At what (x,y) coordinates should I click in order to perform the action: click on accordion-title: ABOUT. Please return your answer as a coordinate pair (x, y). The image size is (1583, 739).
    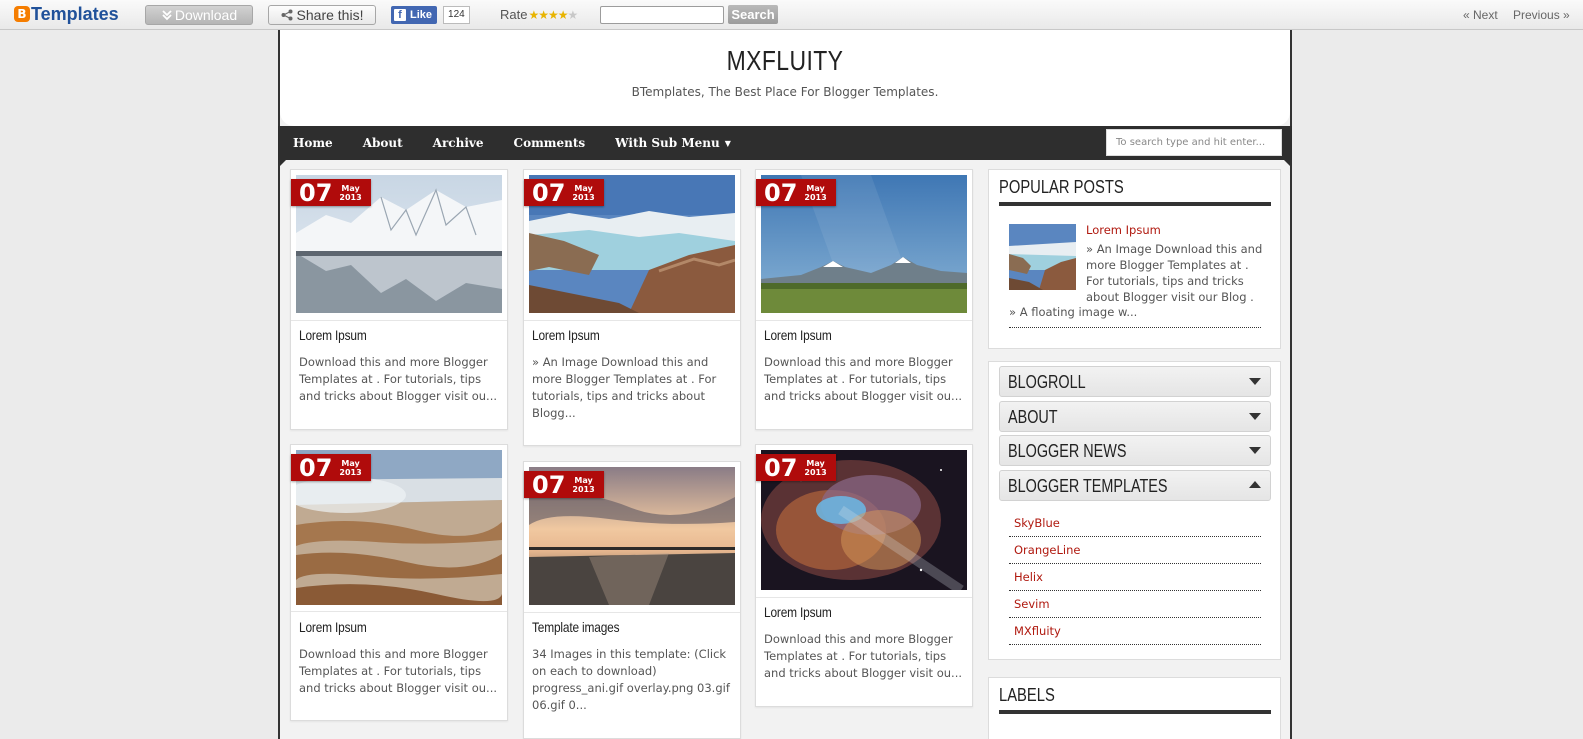
    Looking at the image, I should click on (1033, 417).